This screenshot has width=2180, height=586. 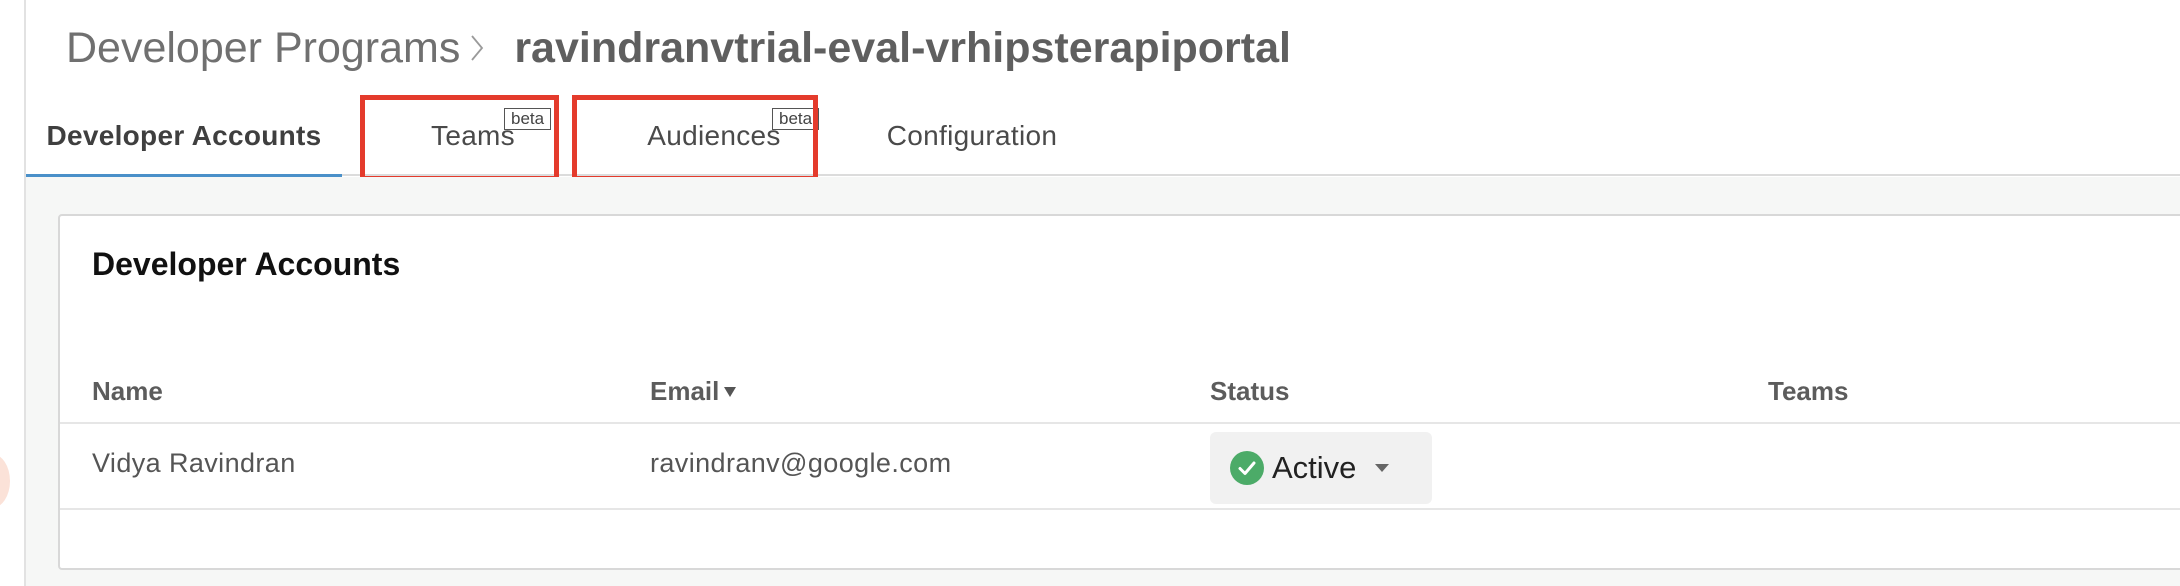 I want to click on tab-developer-accounts: Developer Accounts, so click(x=184, y=137).